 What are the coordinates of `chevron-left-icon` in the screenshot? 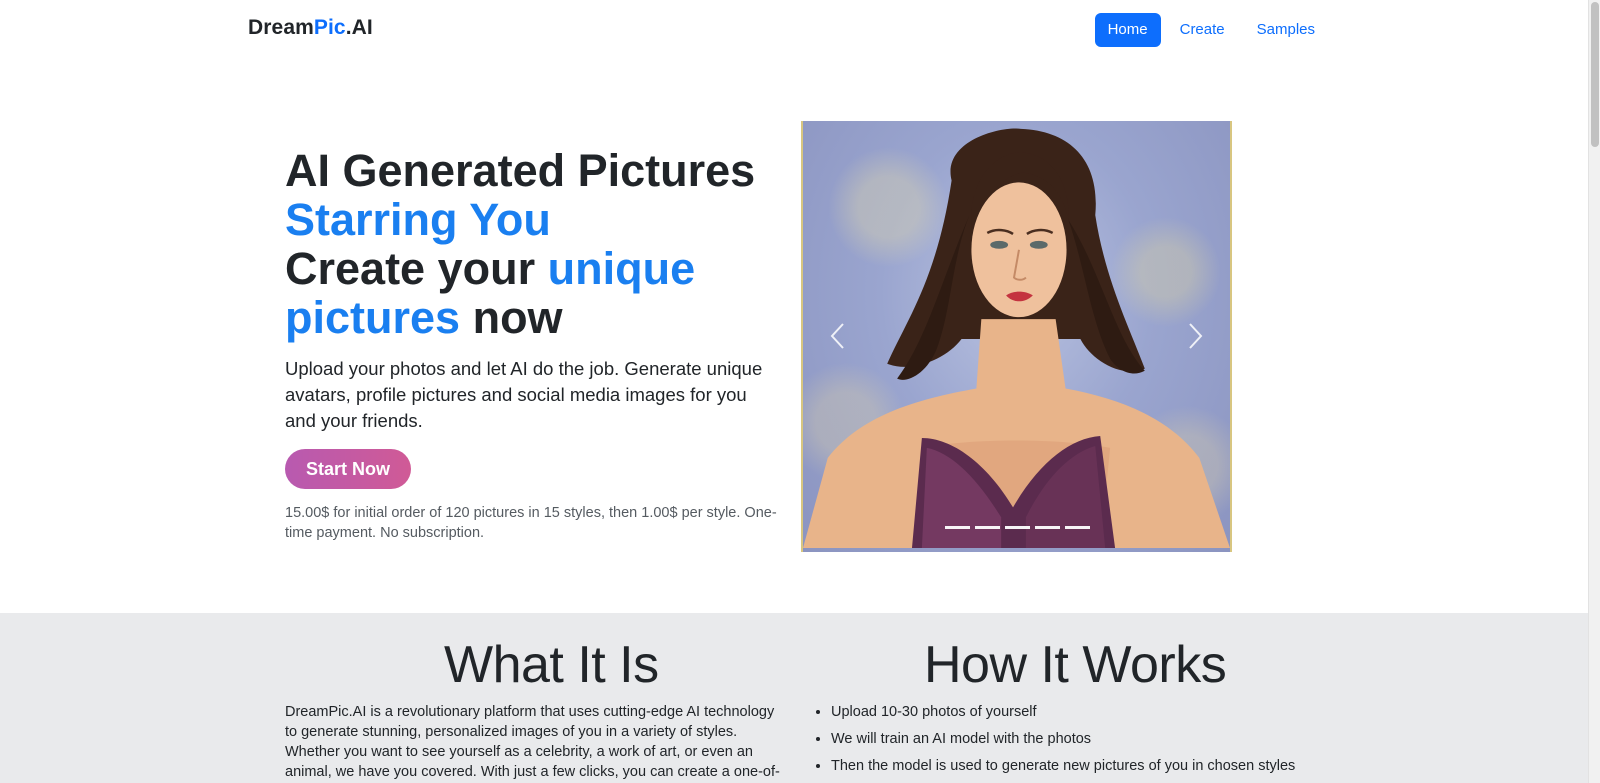 It's located at (838, 336).